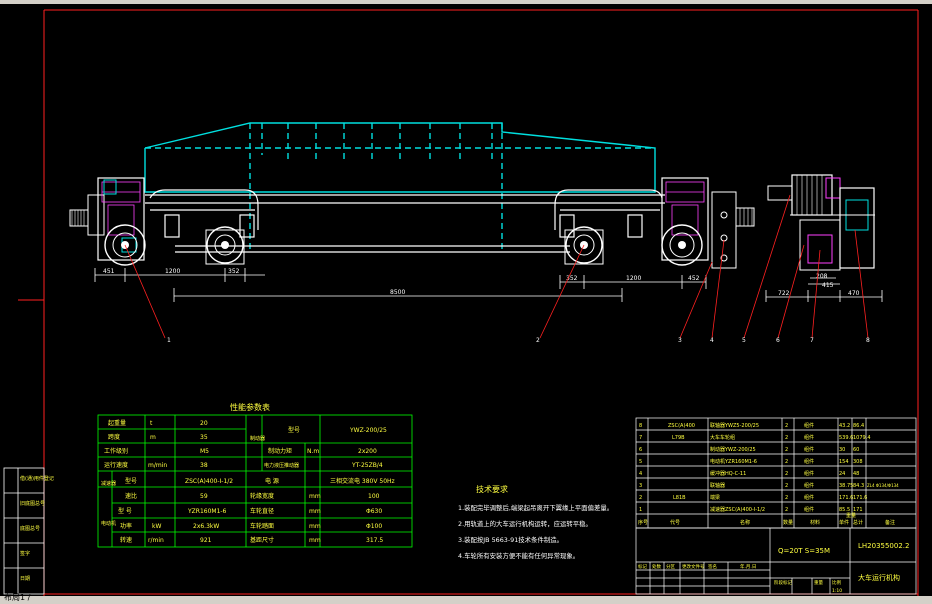  I want to click on dim-722: 722, so click(784, 293).